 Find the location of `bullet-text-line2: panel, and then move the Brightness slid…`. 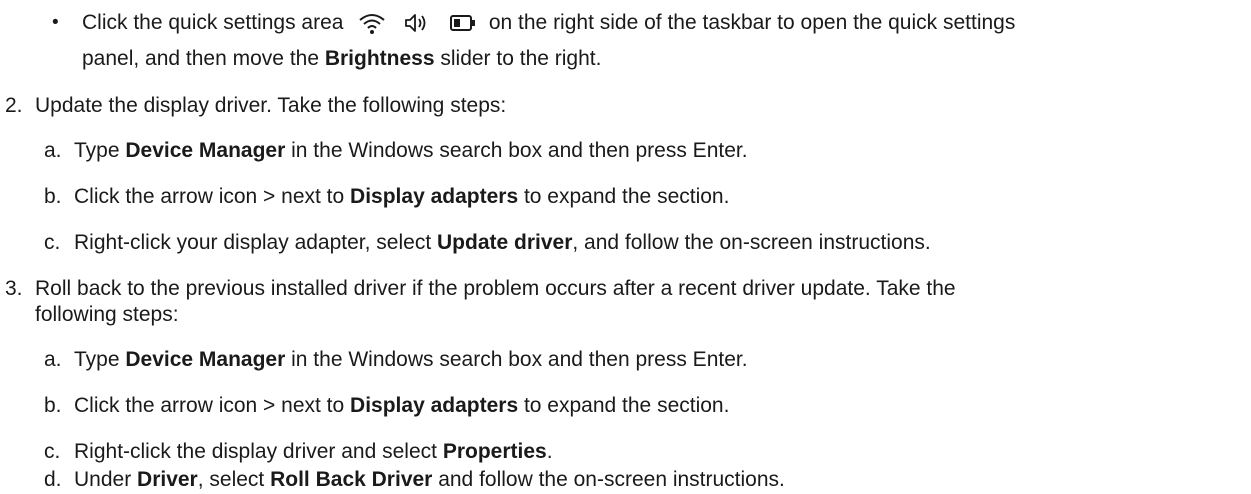

bullet-text-line2: panel, and then move the Brightness slid… is located at coordinates (342, 58).